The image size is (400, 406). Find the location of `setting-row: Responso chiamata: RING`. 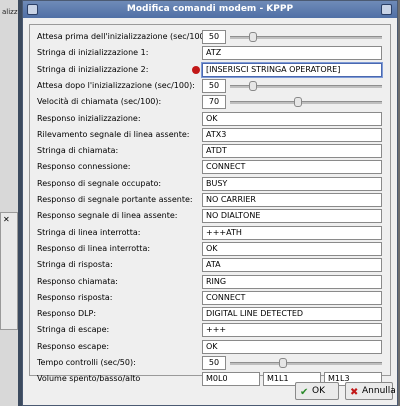

setting-row: Responso chiamata: RING is located at coordinates (211, 282).